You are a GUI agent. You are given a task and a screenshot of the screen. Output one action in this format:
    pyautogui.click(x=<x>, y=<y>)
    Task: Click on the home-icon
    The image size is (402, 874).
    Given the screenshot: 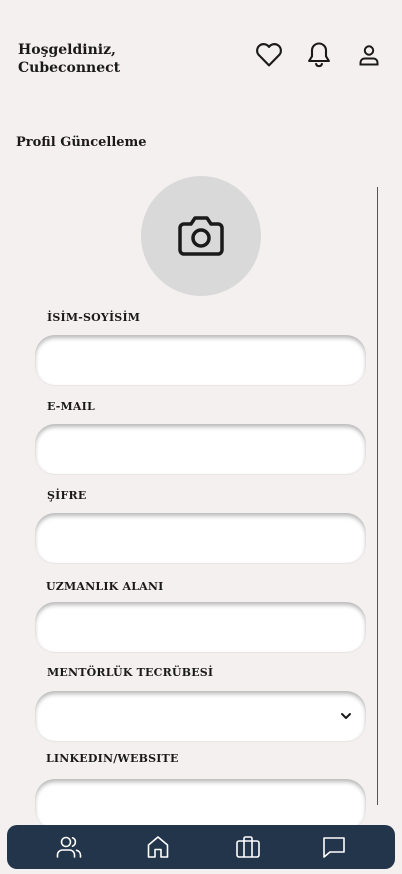 What is the action you would take?
    pyautogui.click(x=158, y=847)
    